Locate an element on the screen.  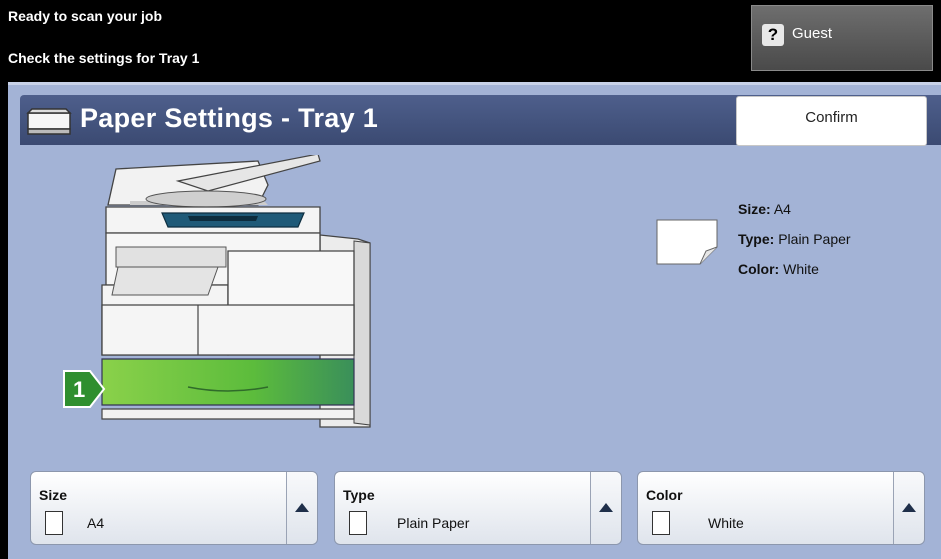
size-label: Size is located at coordinates (53, 495).